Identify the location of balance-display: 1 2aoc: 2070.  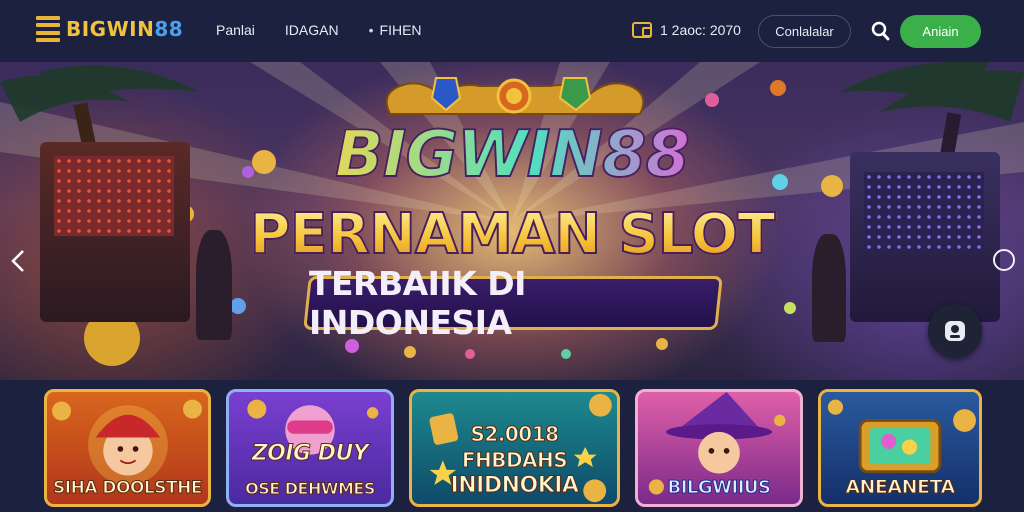
(686, 30).